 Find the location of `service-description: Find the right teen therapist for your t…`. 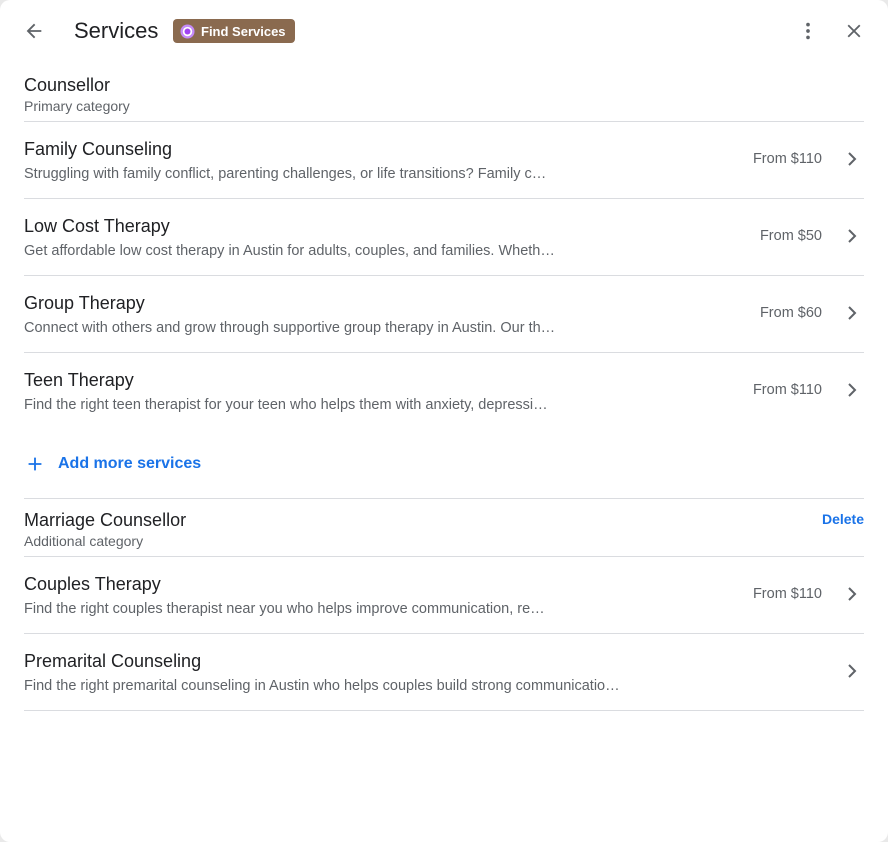

service-description: Find the right teen therapist for your t… is located at coordinates (286, 405).